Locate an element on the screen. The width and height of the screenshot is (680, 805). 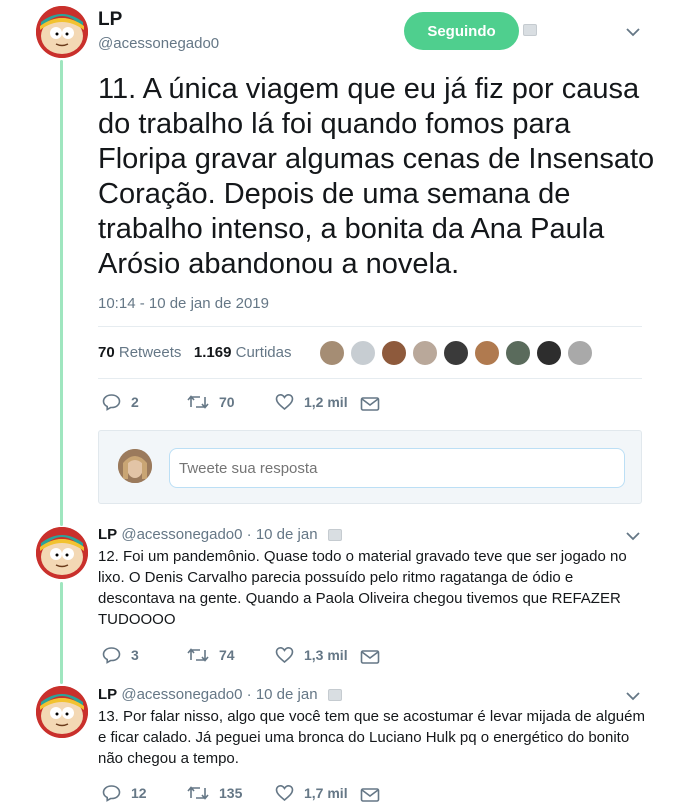
retweet-count: 135 is located at coordinates (231, 793).